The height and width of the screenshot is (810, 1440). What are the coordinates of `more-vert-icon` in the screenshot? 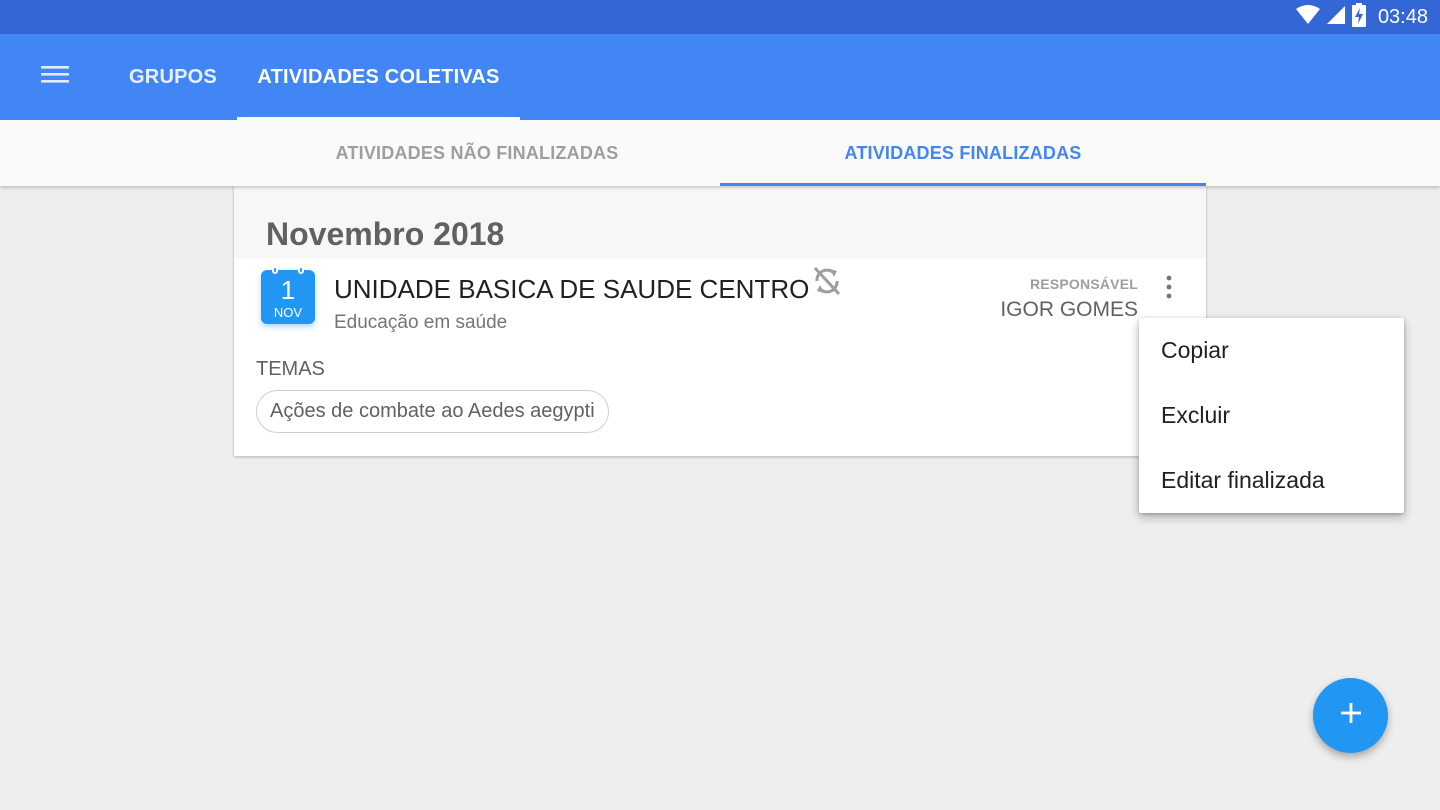 It's located at (1169, 289).